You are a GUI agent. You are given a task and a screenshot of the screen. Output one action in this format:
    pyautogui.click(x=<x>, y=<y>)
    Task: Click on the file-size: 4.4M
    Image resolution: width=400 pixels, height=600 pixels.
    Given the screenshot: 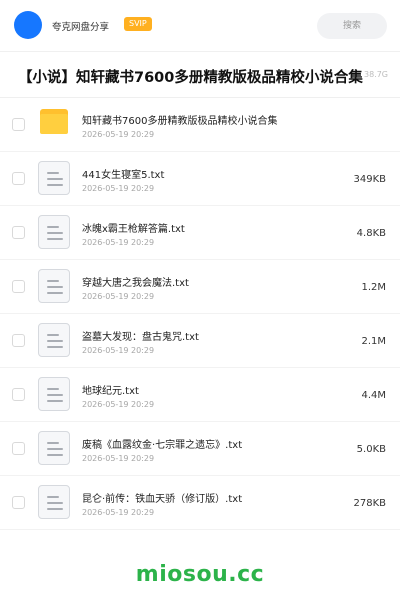 What is the action you would take?
    pyautogui.click(x=373, y=395)
    